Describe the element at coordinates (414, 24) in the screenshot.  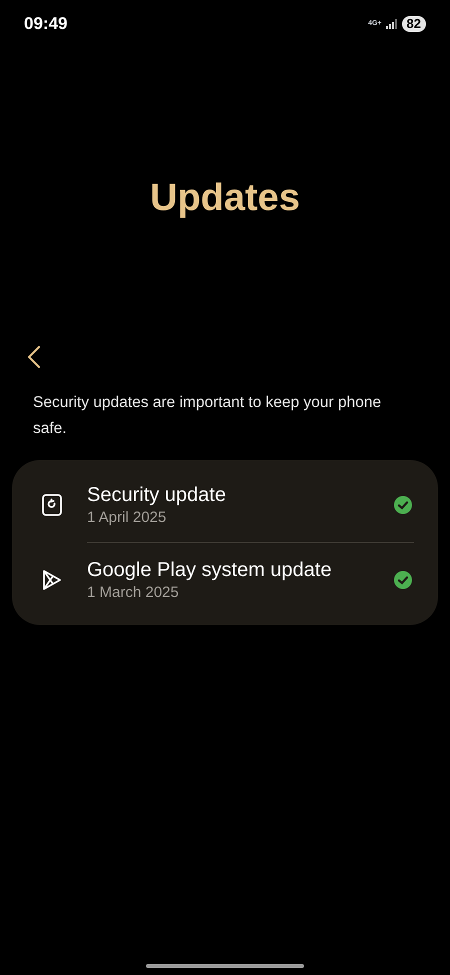
I see `battery-level: 82` at that location.